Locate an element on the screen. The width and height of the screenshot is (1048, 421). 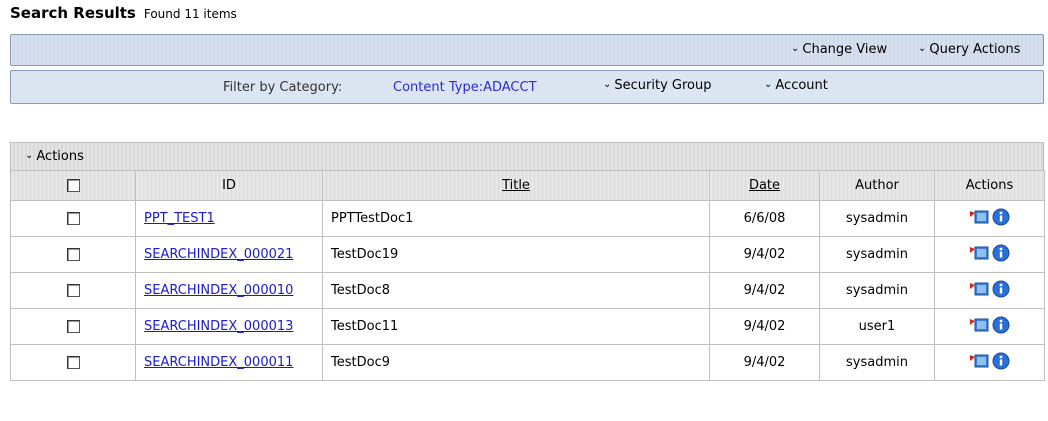
id-cell: PPT_TEST1 is located at coordinates (229, 218).